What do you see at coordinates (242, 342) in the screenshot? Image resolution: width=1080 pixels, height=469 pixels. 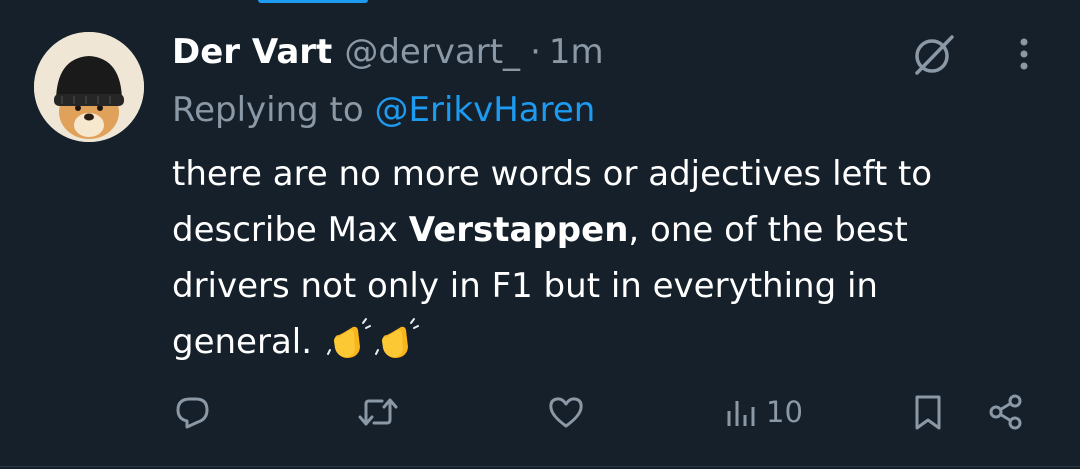 I see `tweet-text-segment: general.` at bounding box center [242, 342].